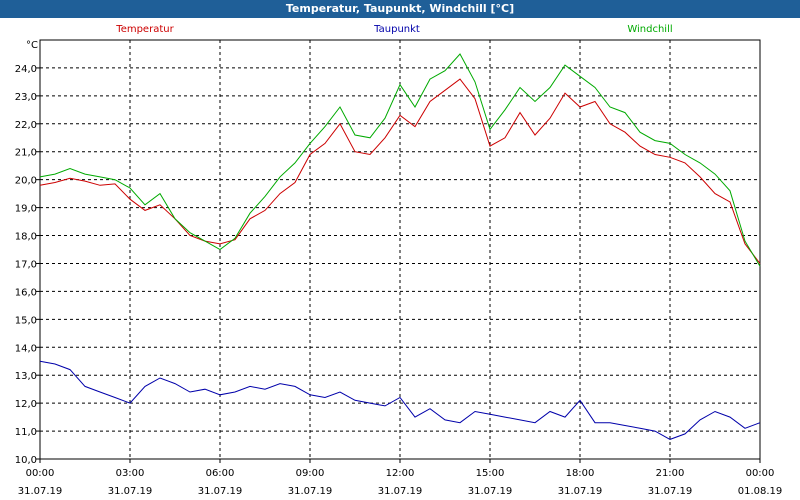 The height and width of the screenshot is (500, 800). What do you see at coordinates (400, 9) in the screenshot?
I see `chart-title: Temperatur, Taupunkt, Windchill [°C]` at bounding box center [400, 9].